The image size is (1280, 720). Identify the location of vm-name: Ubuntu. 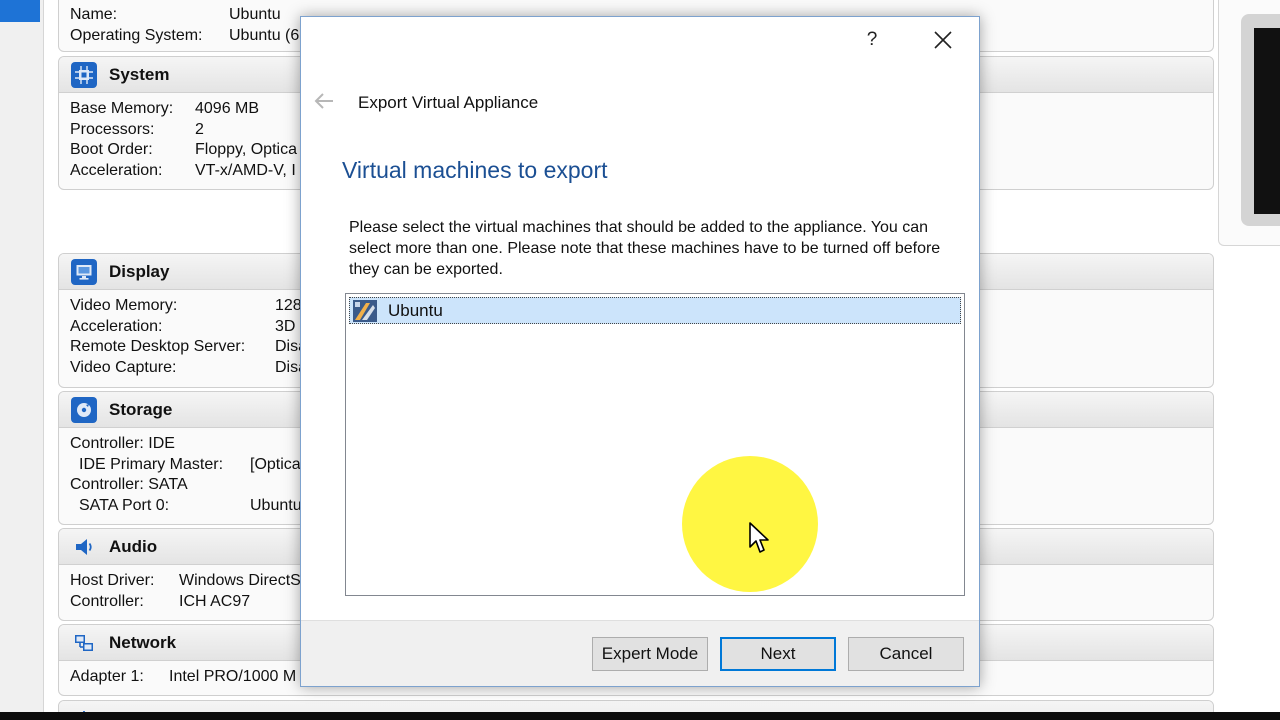
(415, 310).